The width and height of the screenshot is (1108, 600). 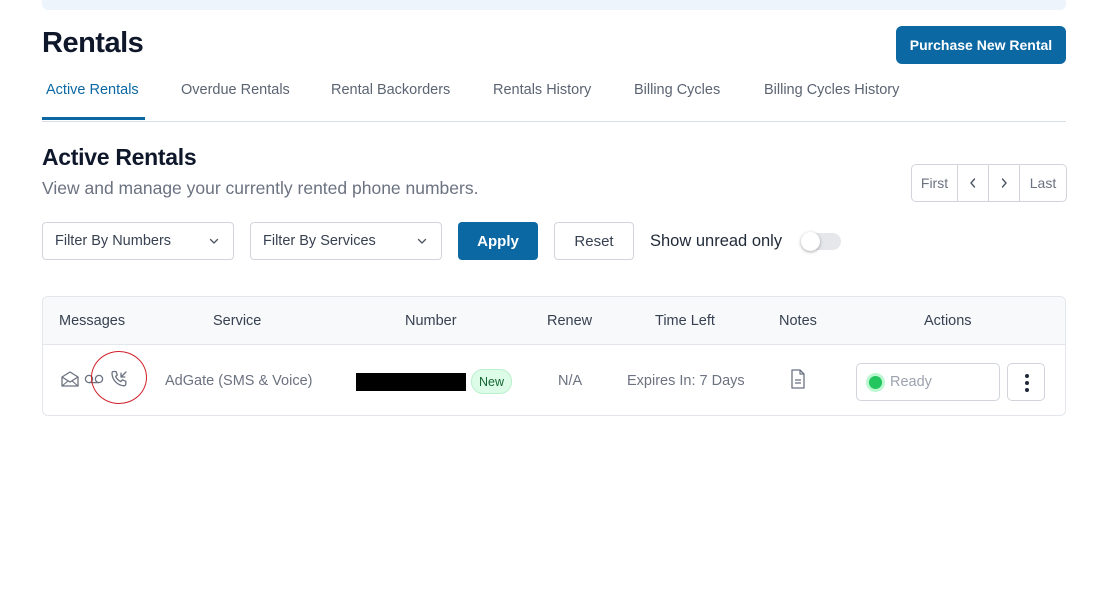 What do you see at coordinates (113, 241) in the screenshot?
I see `filter-by-numbers-label: Filter By Numbers` at bounding box center [113, 241].